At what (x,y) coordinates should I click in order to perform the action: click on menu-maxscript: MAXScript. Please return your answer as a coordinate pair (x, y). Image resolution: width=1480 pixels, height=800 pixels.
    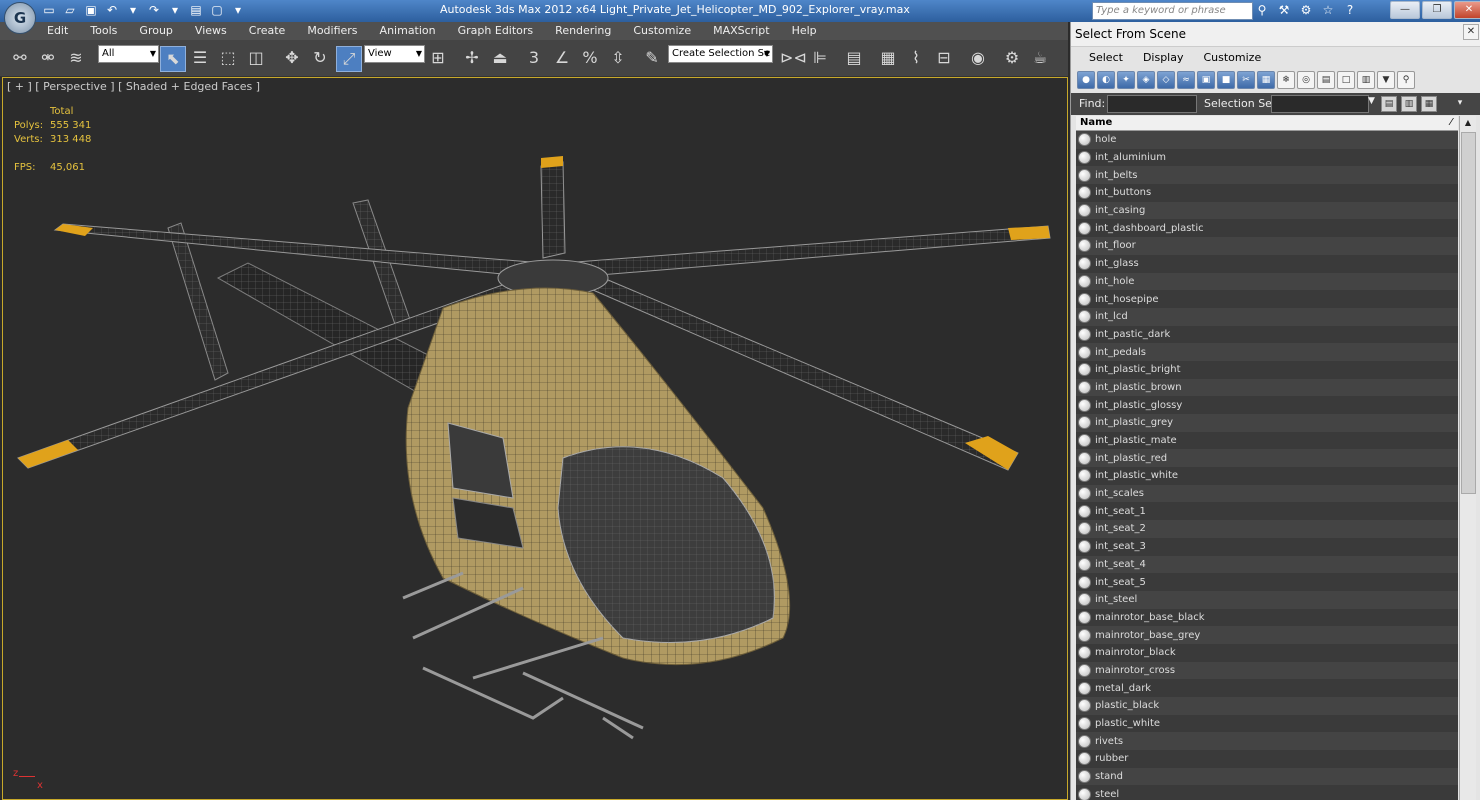
    Looking at the image, I should click on (741, 31).